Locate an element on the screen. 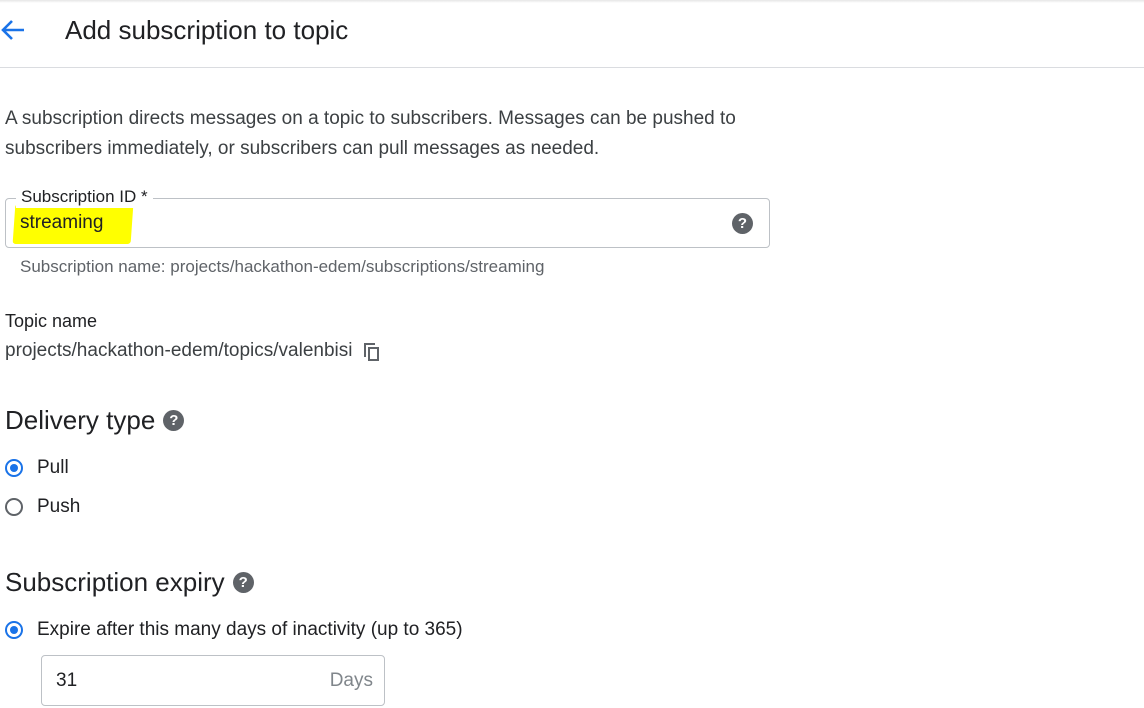  radio-pull: Pull is located at coordinates (37, 468).